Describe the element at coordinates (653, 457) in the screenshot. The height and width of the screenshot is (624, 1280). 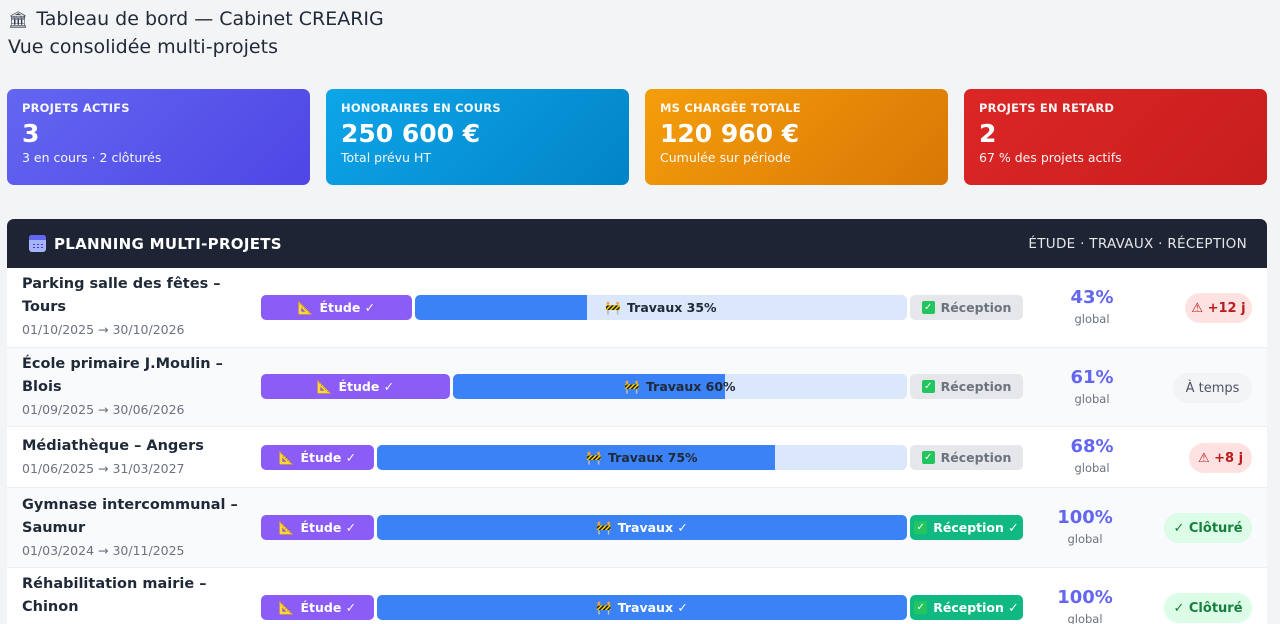
I see `phase-travaux-label: Travaux 75%` at that location.